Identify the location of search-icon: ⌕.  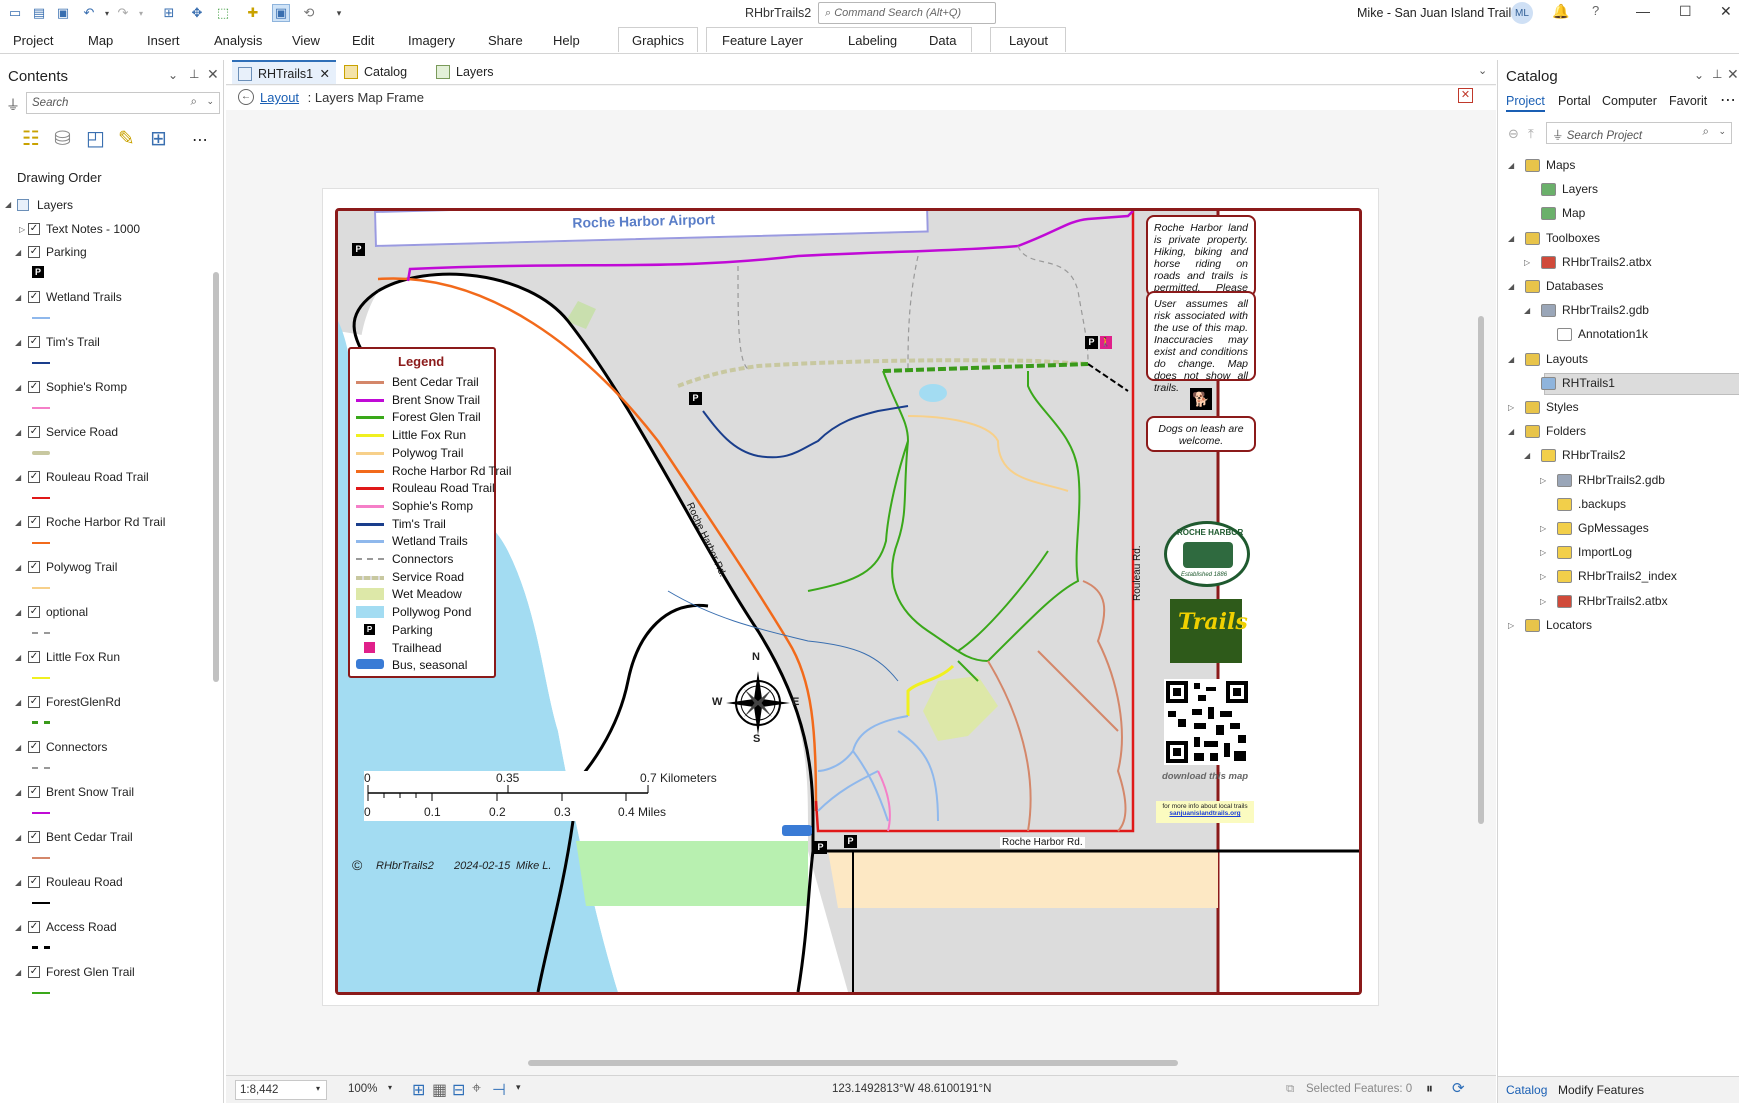
(194, 102).